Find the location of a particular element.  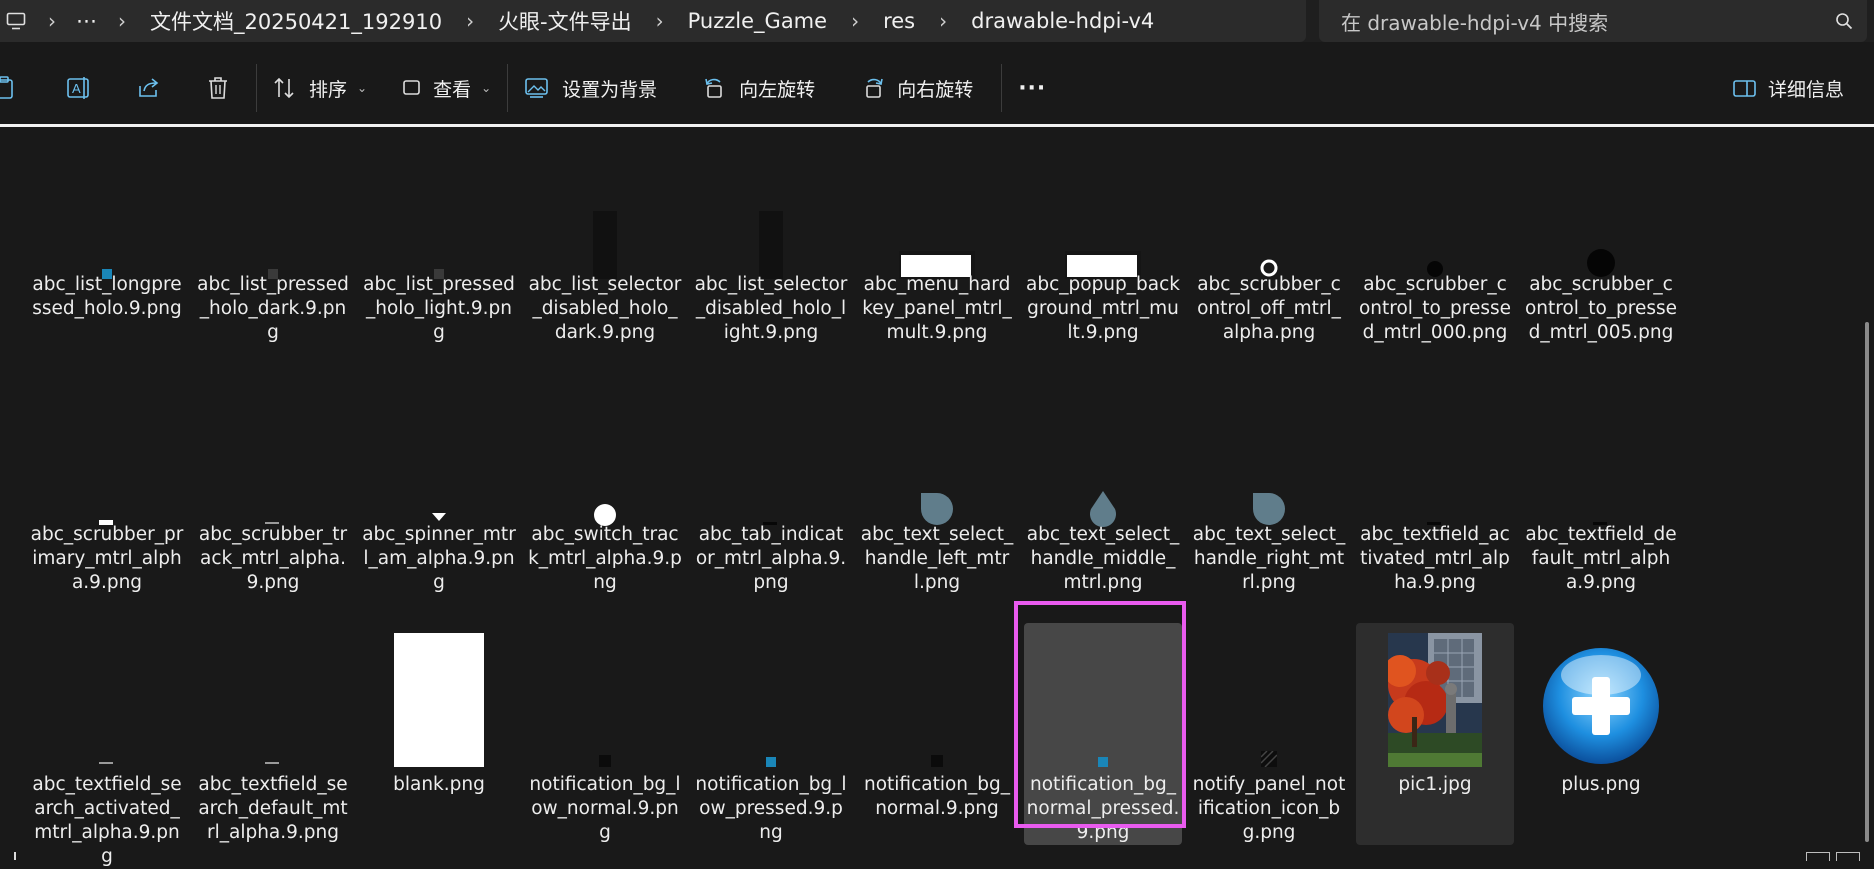

handle-right-icon is located at coordinates (1269, 457).